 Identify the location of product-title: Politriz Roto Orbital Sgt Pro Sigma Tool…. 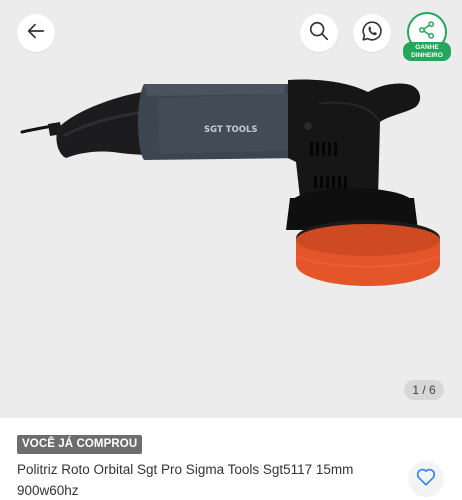
(185, 480).